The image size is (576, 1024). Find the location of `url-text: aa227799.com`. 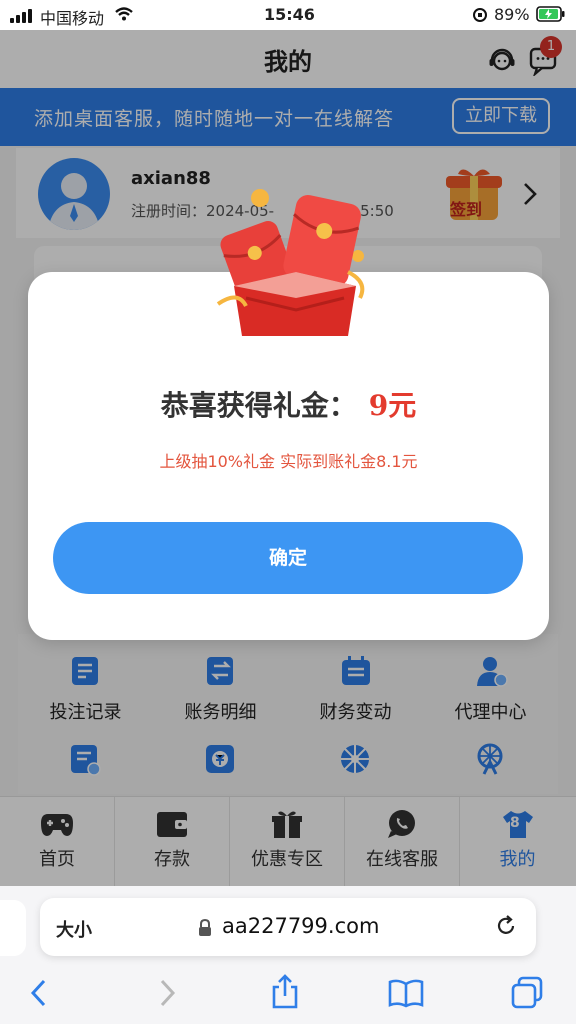

url-text: aa227799.com is located at coordinates (301, 926).